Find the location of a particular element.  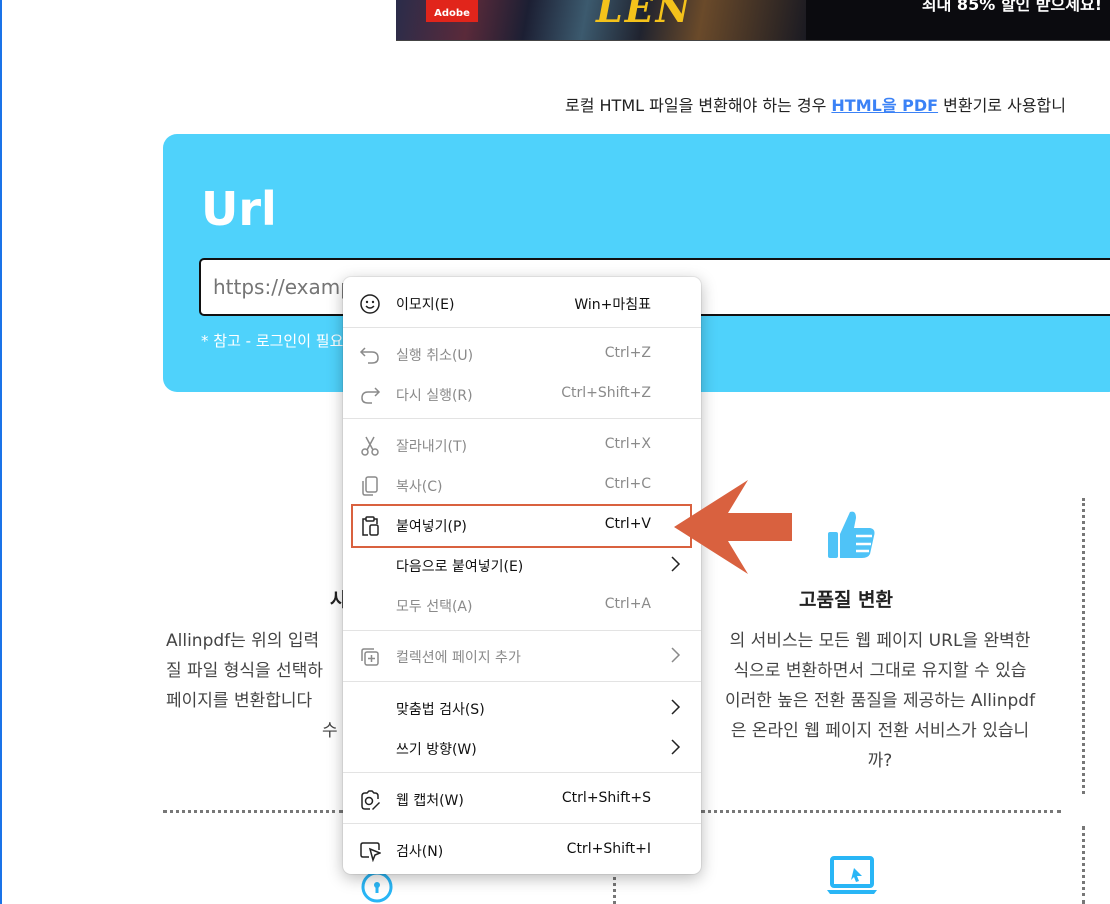

menu-item-shortcut: Ctrl+A is located at coordinates (627, 604).